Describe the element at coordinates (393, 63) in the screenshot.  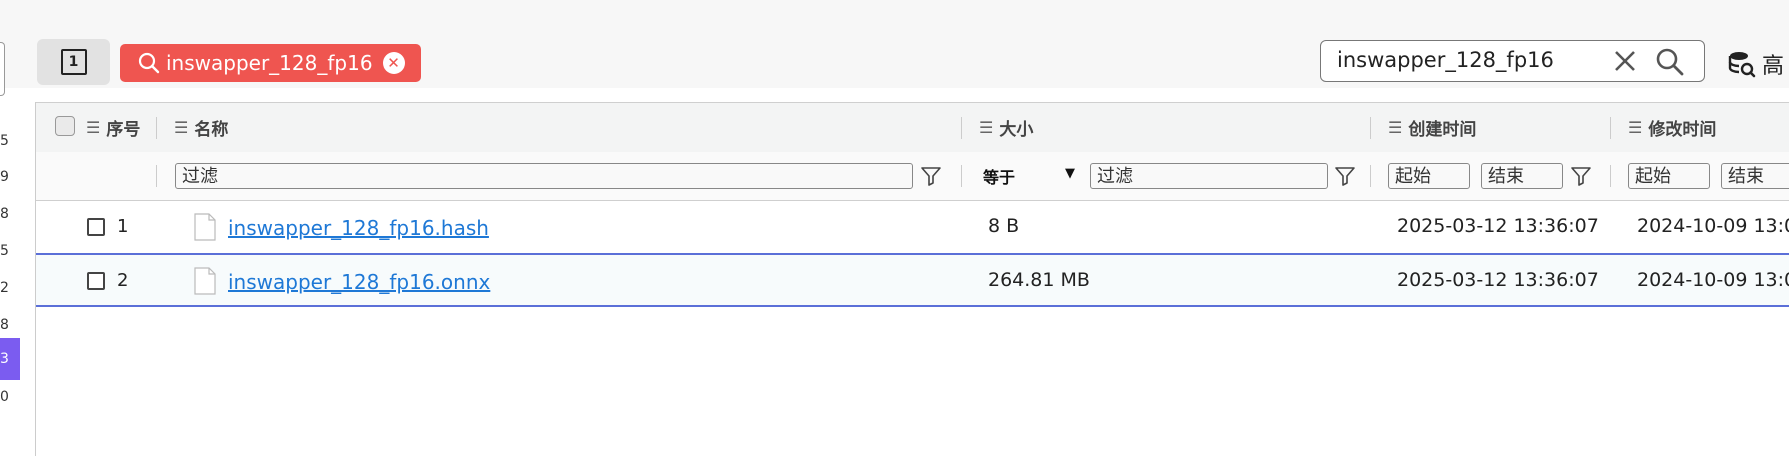
I see `close-circle-icon: ✕` at that location.